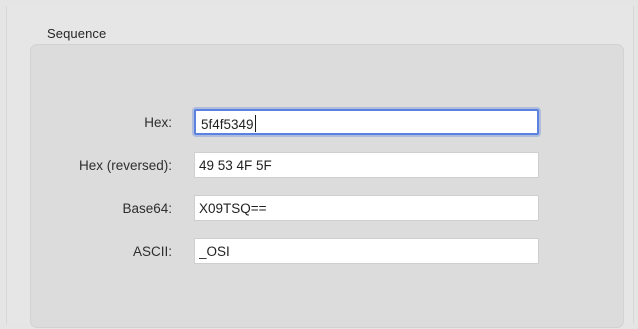 Image resolution: width=638 pixels, height=329 pixels. What do you see at coordinates (152, 251) in the screenshot?
I see `ascii-label: ASCII:` at bounding box center [152, 251].